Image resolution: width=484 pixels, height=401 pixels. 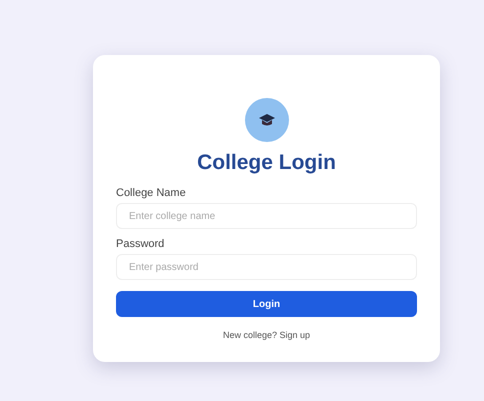 What do you see at coordinates (266, 163) in the screenshot?
I see `login-title: College Login` at bounding box center [266, 163].